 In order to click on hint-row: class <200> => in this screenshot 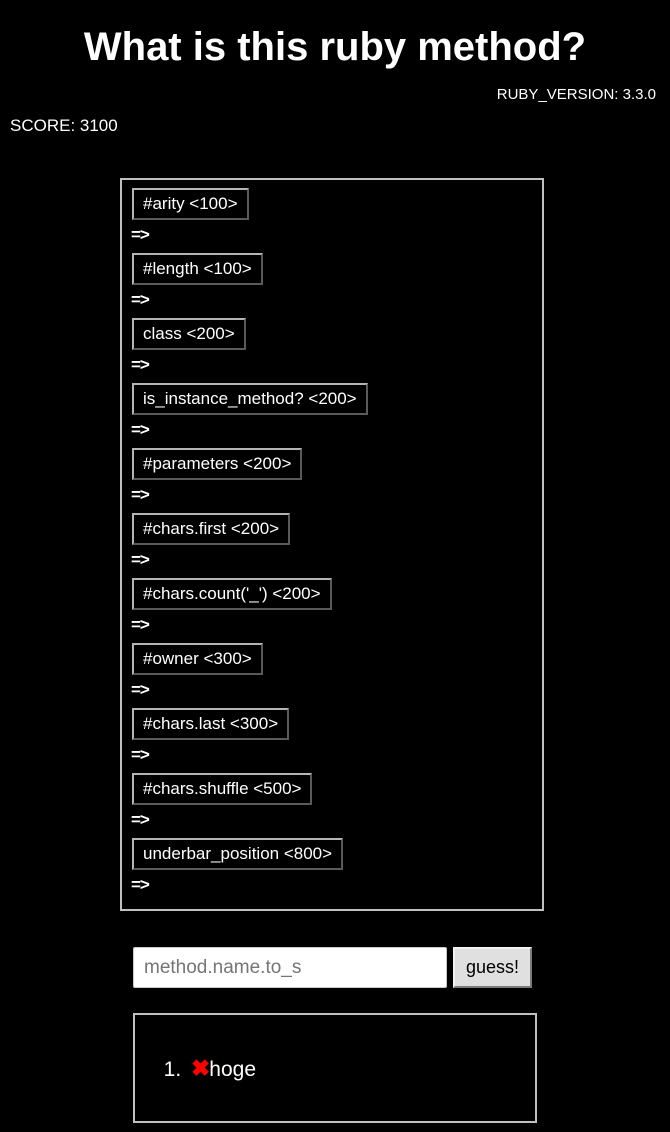, I will do `click(332, 345)`.